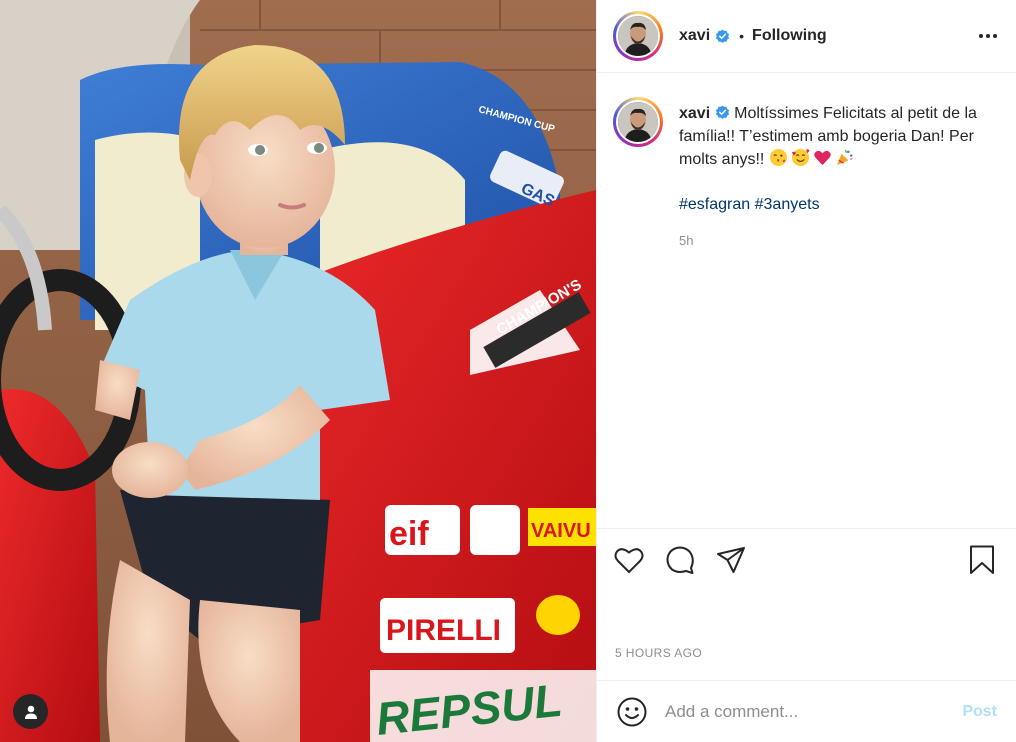 Image resolution: width=1016 pixels, height=742 pixels. I want to click on share-icon, so click(731, 559).